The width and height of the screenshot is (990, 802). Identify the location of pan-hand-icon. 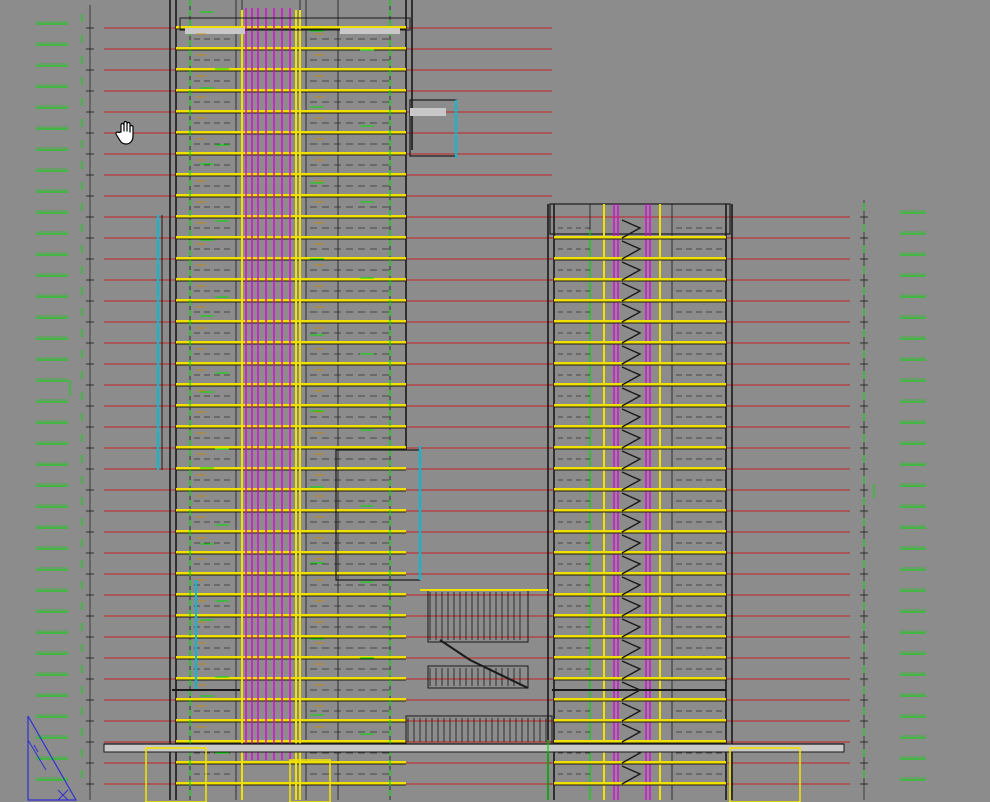
(124, 132).